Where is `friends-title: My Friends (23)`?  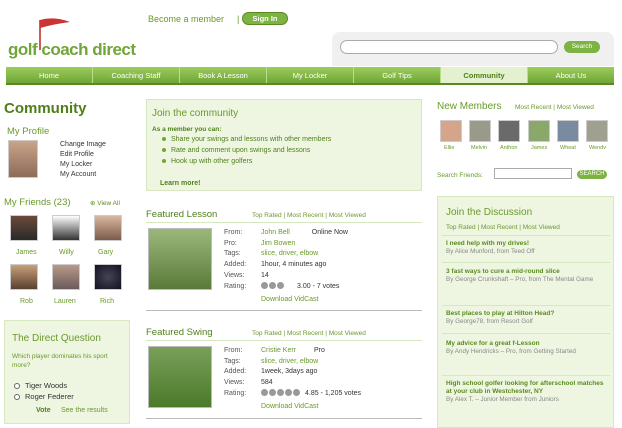 friends-title: My Friends (23) is located at coordinates (37, 202).